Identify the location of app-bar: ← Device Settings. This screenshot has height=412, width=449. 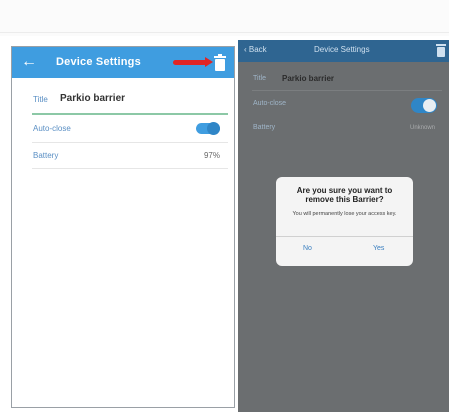
(123, 62).